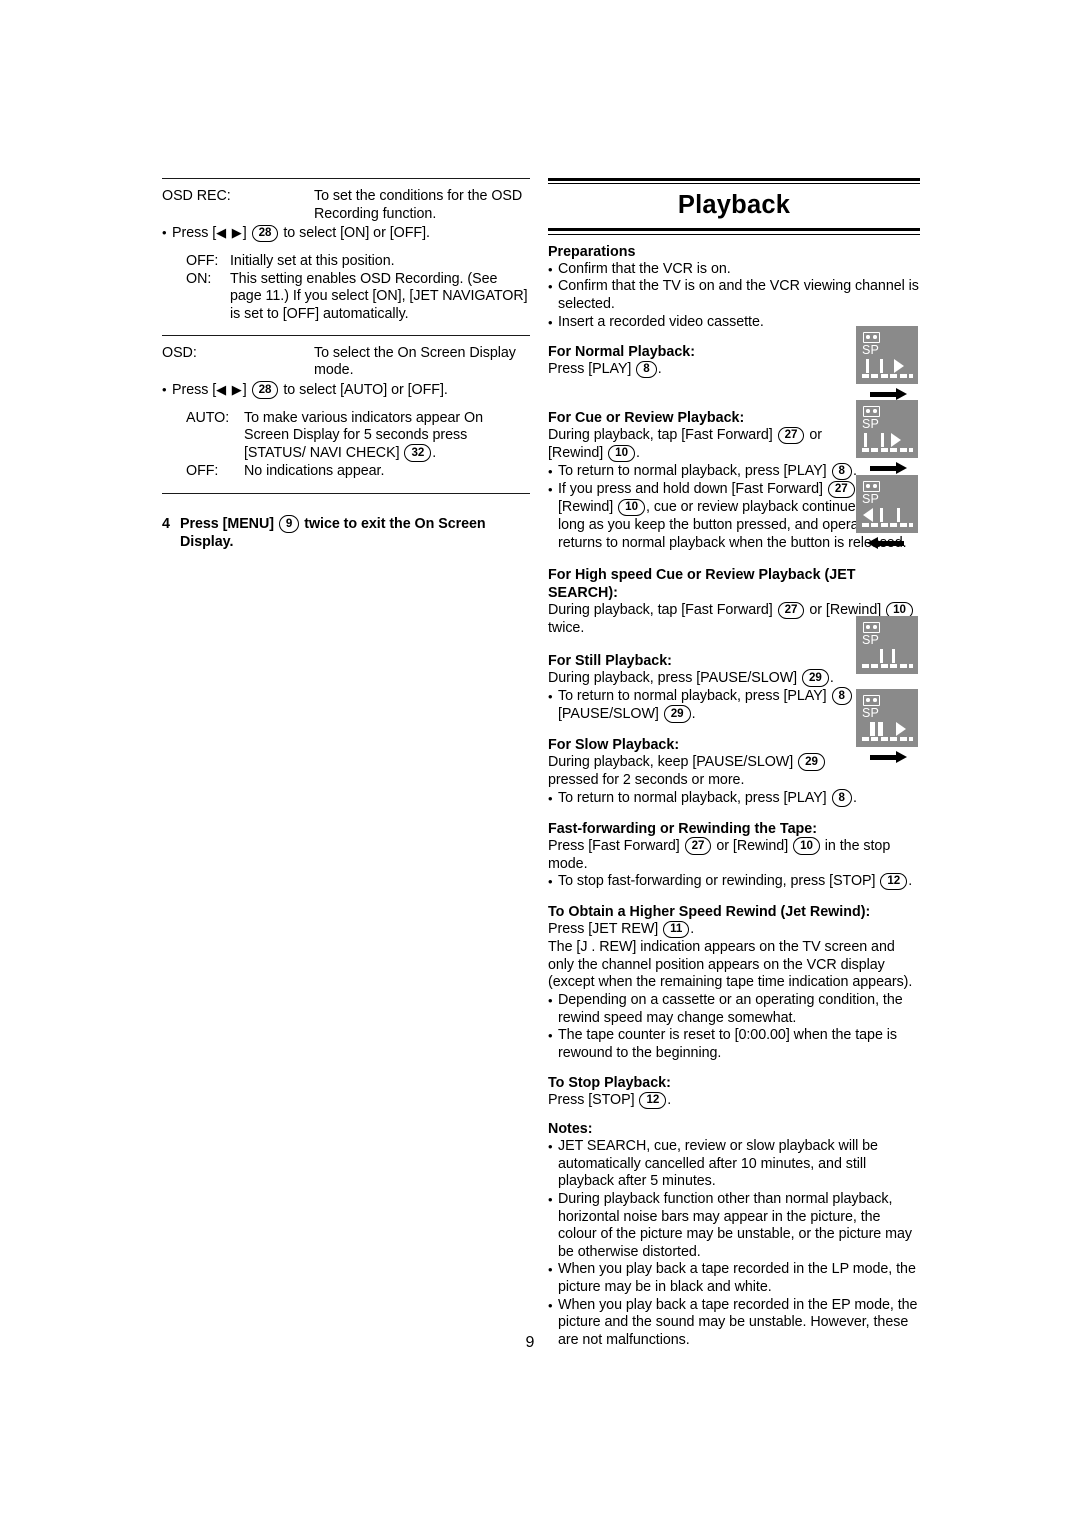  I want to click on fast-forward-rewind-heading: Fast-forwarding or Rewinding the Tape:, so click(682, 828).